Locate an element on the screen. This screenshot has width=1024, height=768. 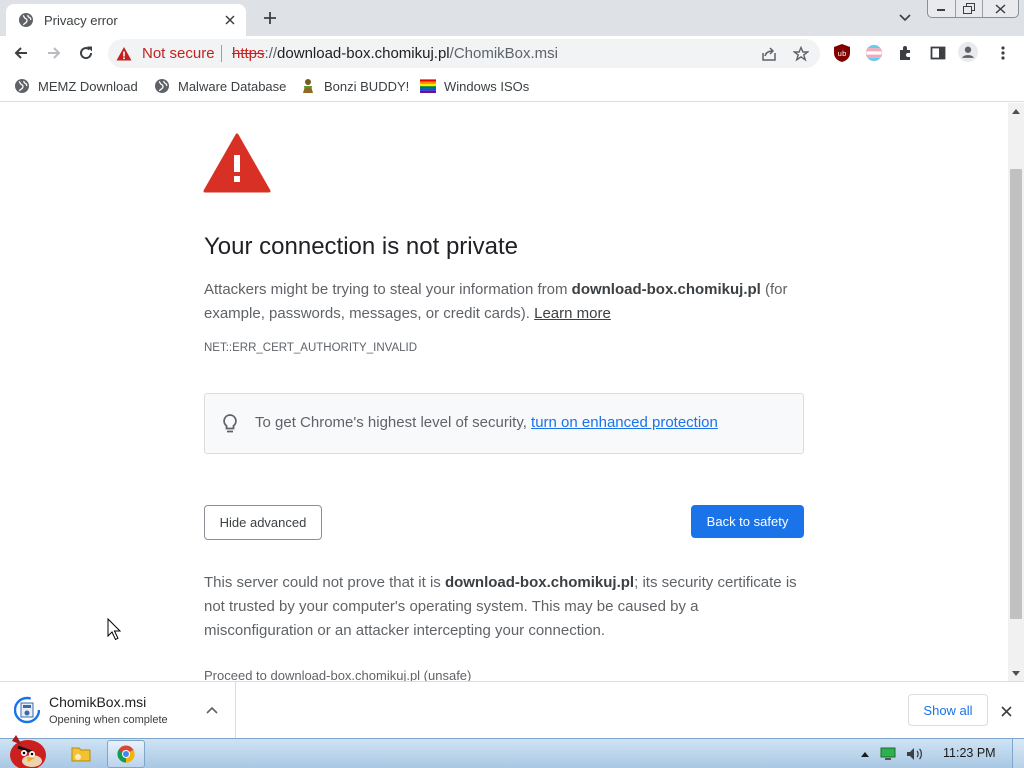
warning-icon is located at coordinates (124, 54).